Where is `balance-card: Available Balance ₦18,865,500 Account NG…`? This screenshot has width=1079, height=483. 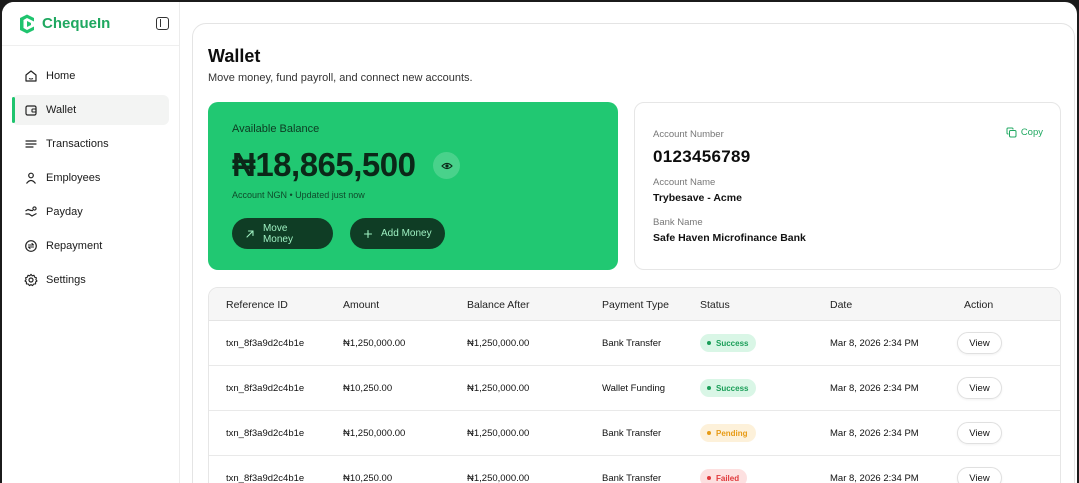
balance-card: Available Balance ₦18,865,500 Account NG… is located at coordinates (413, 186).